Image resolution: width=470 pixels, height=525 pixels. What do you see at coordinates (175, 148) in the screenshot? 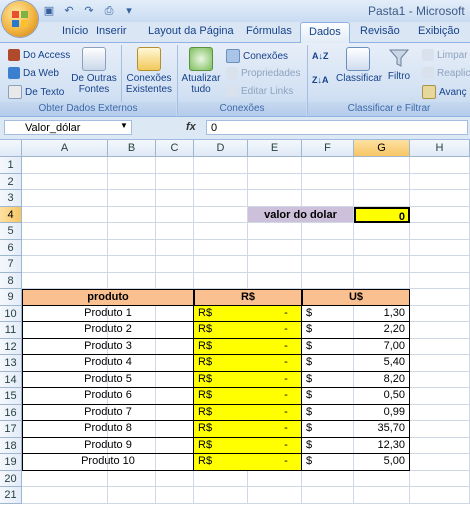
I see `column-header-c: C` at bounding box center [175, 148].